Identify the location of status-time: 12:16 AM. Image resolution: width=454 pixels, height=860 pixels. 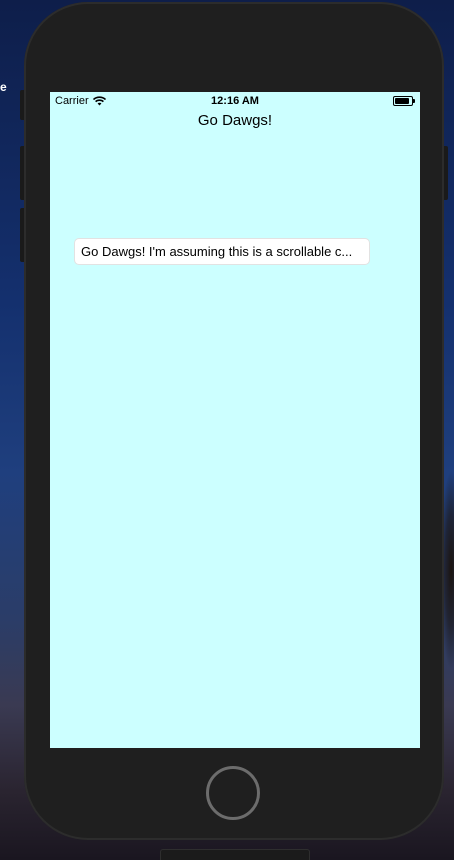
(235, 101).